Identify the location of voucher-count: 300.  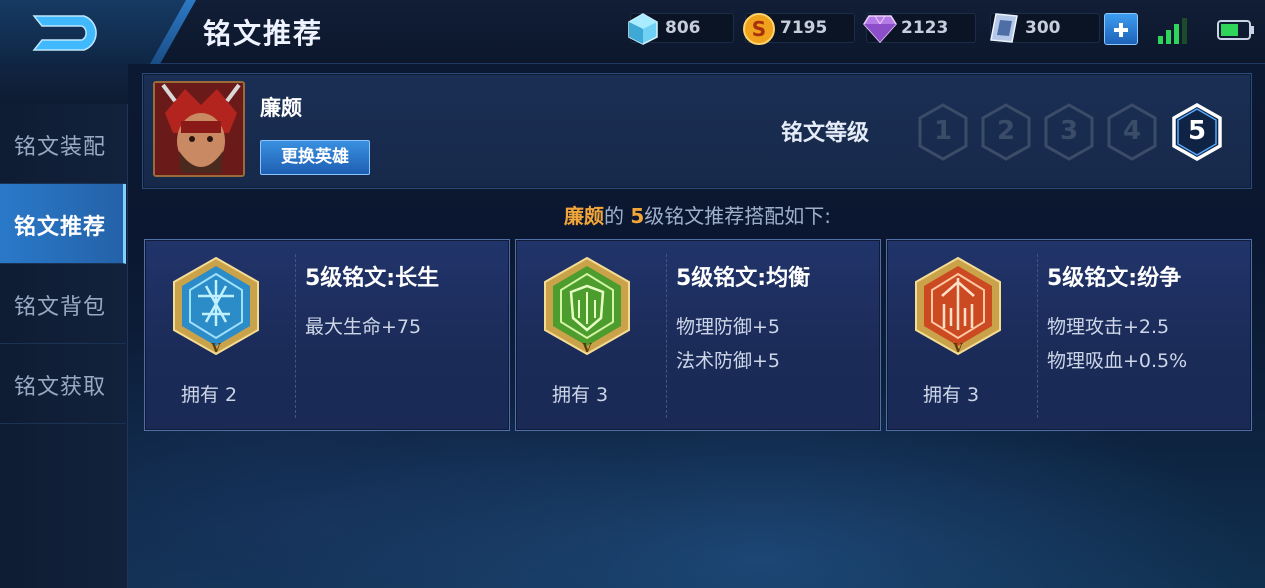
(1043, 28).